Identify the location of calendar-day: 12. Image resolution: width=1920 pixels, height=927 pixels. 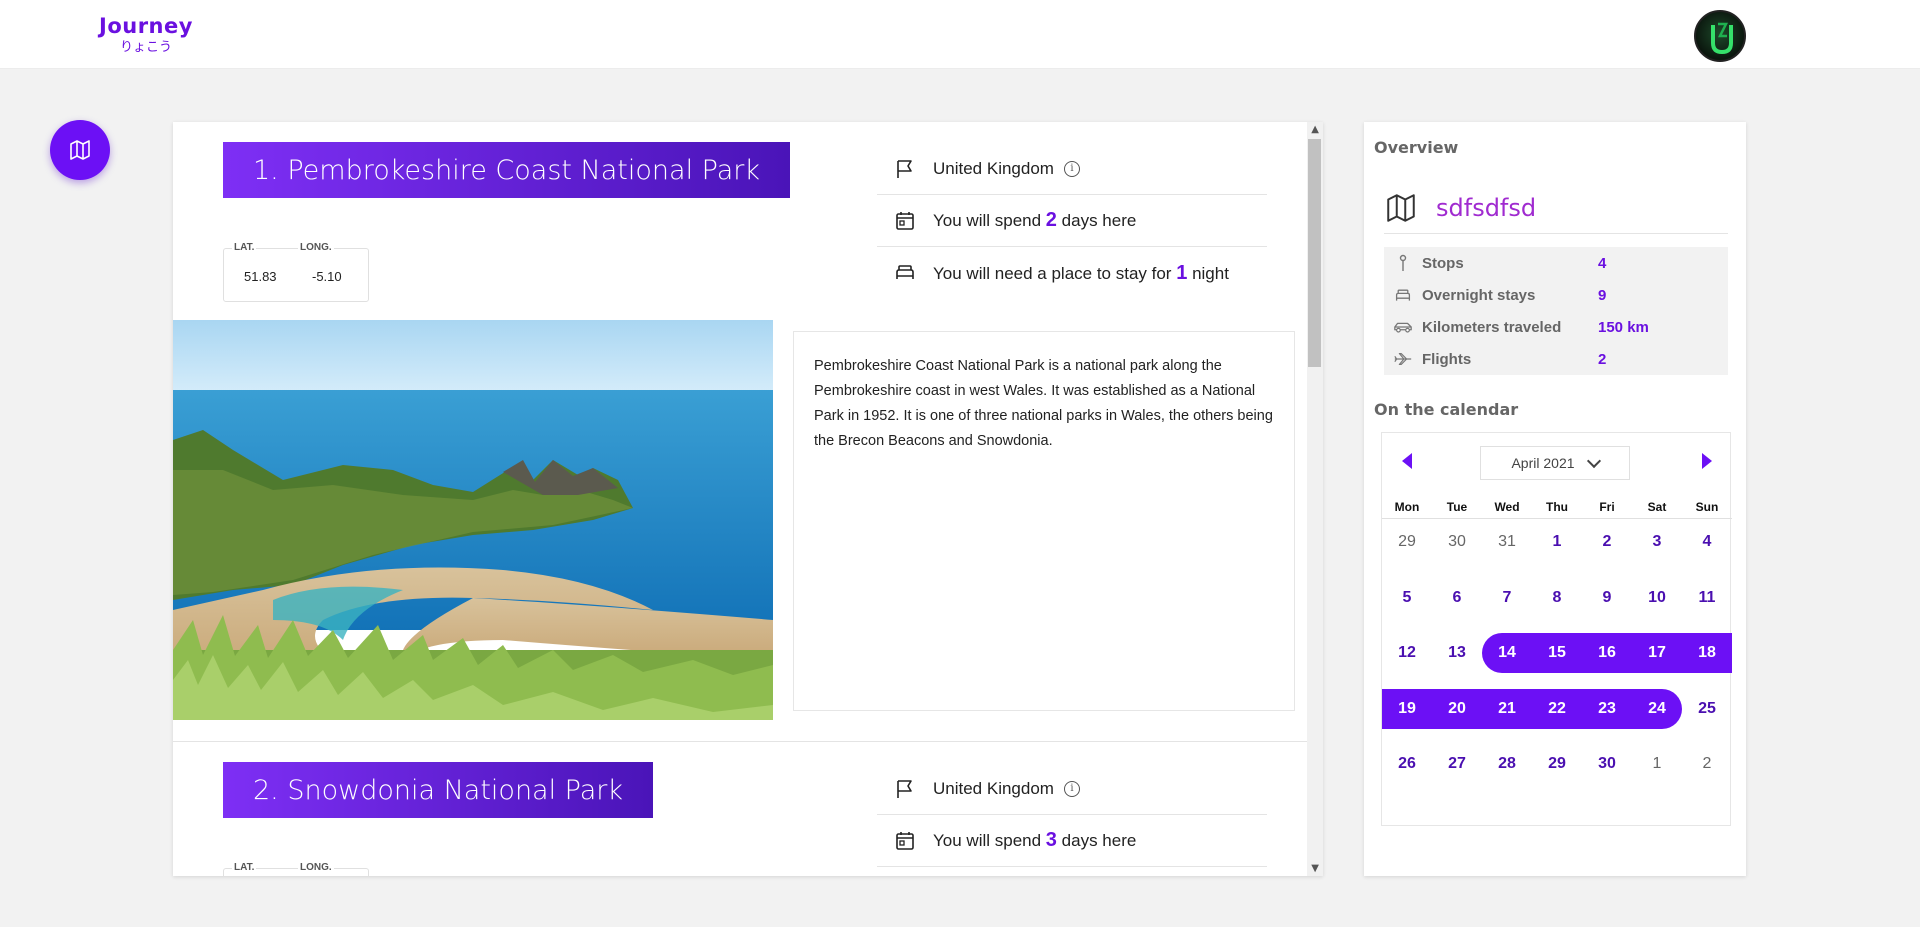
(1407, 653).